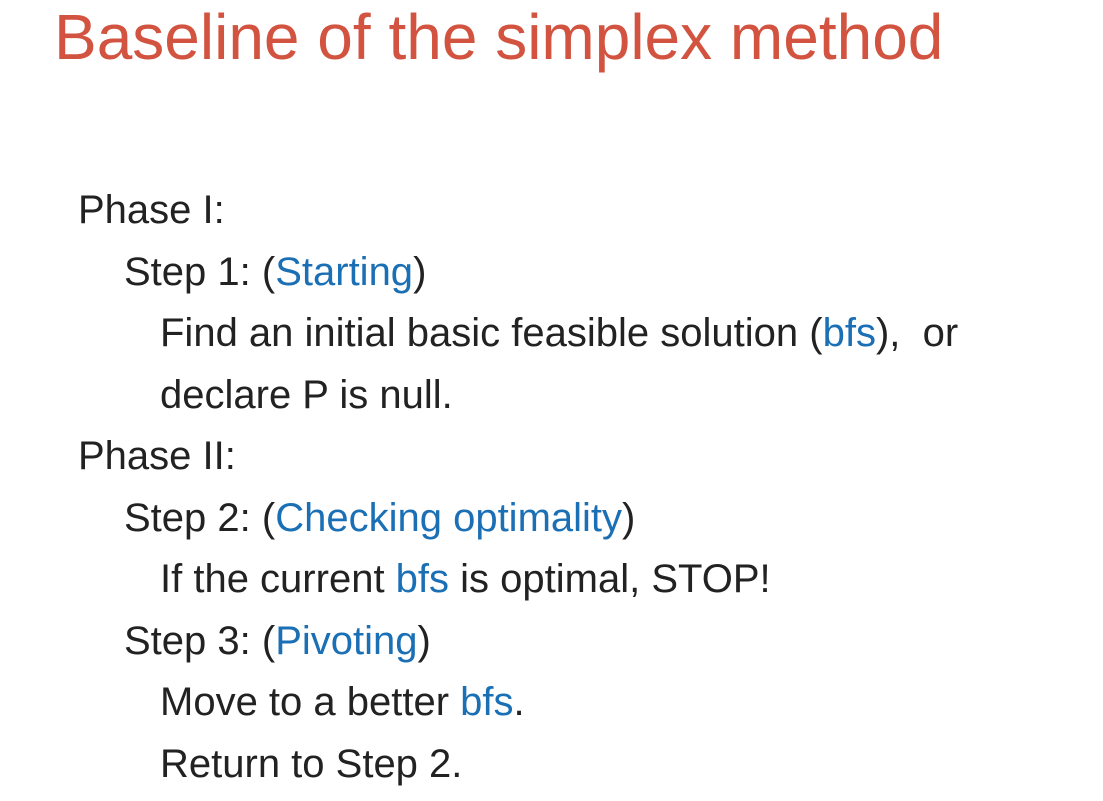  I want to click on step-3-term-bfs: bfs, so click(487, 702).